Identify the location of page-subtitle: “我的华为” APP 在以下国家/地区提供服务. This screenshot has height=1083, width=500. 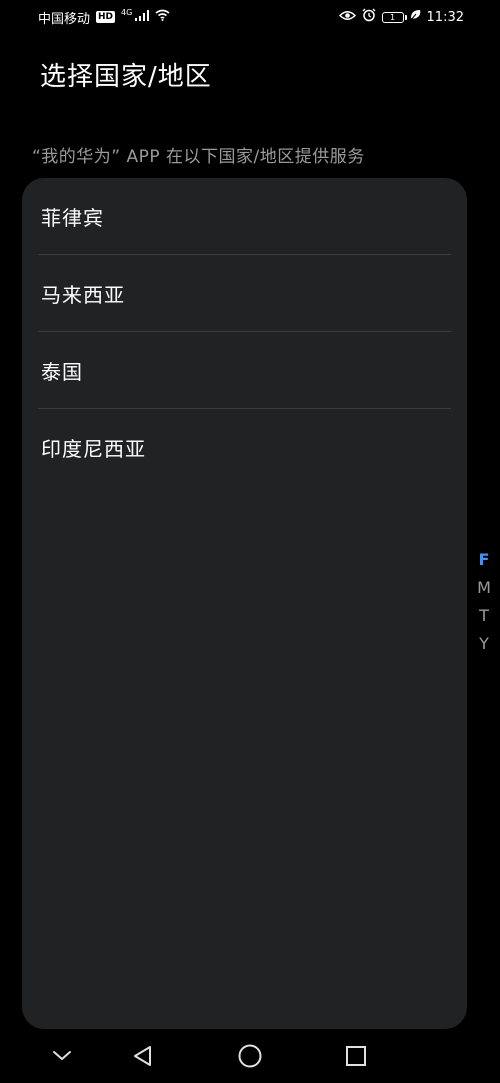
(198, 157).